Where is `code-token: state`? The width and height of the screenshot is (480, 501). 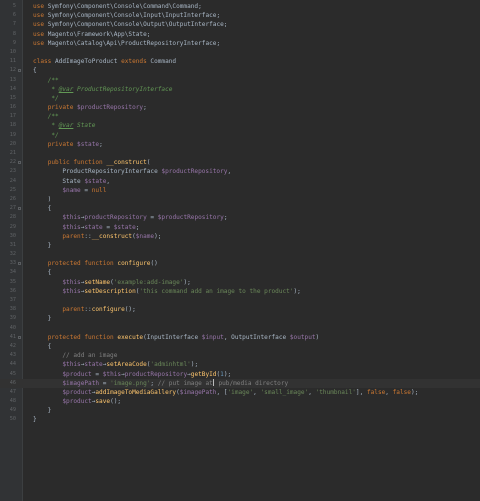 code-token: state is located at coordinates (93, 227).